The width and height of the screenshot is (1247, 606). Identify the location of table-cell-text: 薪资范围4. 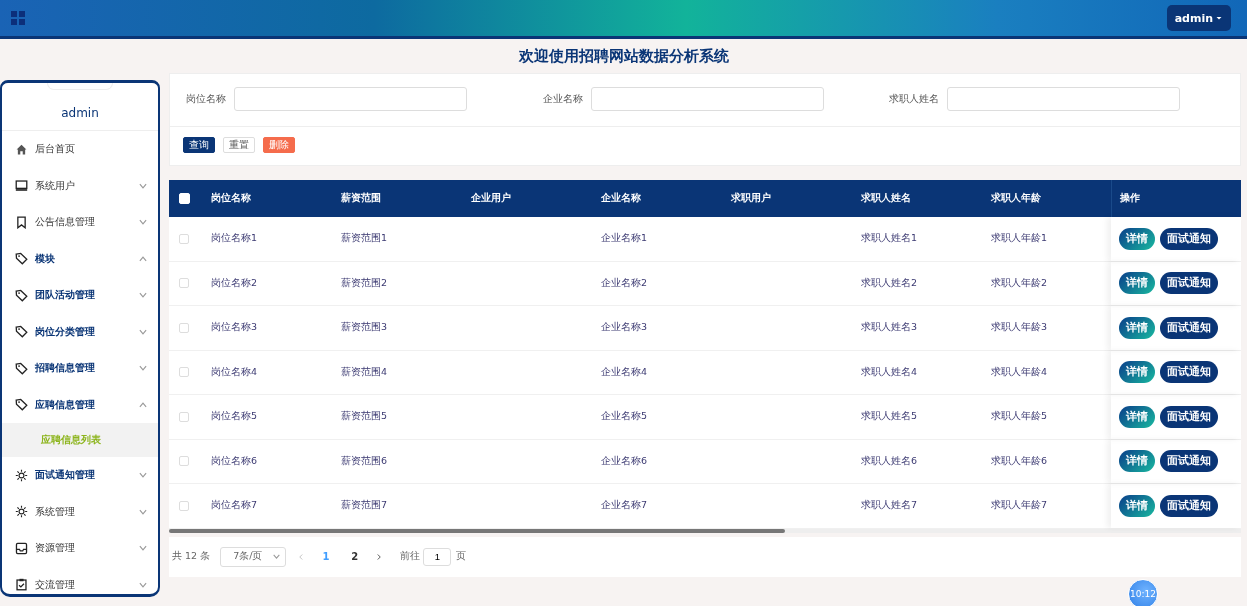
(364, 372).